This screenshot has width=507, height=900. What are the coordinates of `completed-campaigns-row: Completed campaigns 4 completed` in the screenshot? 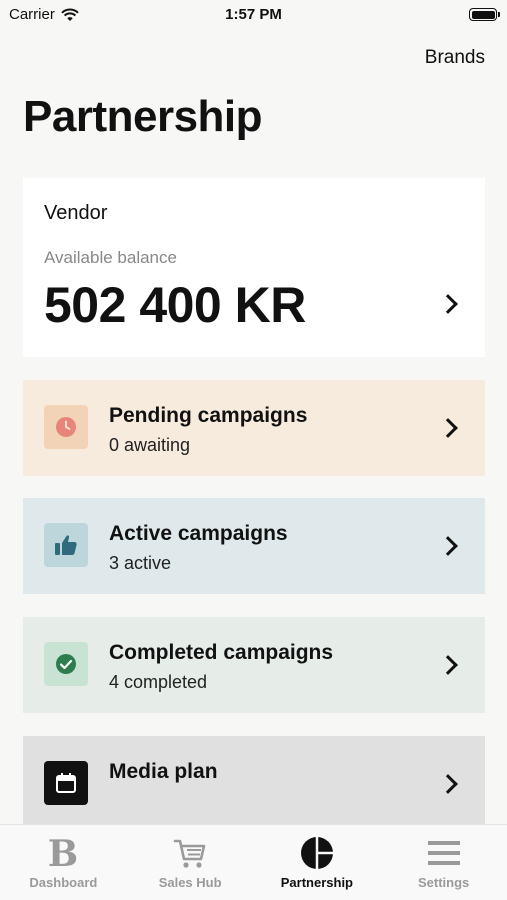 It's located at (254, 665).